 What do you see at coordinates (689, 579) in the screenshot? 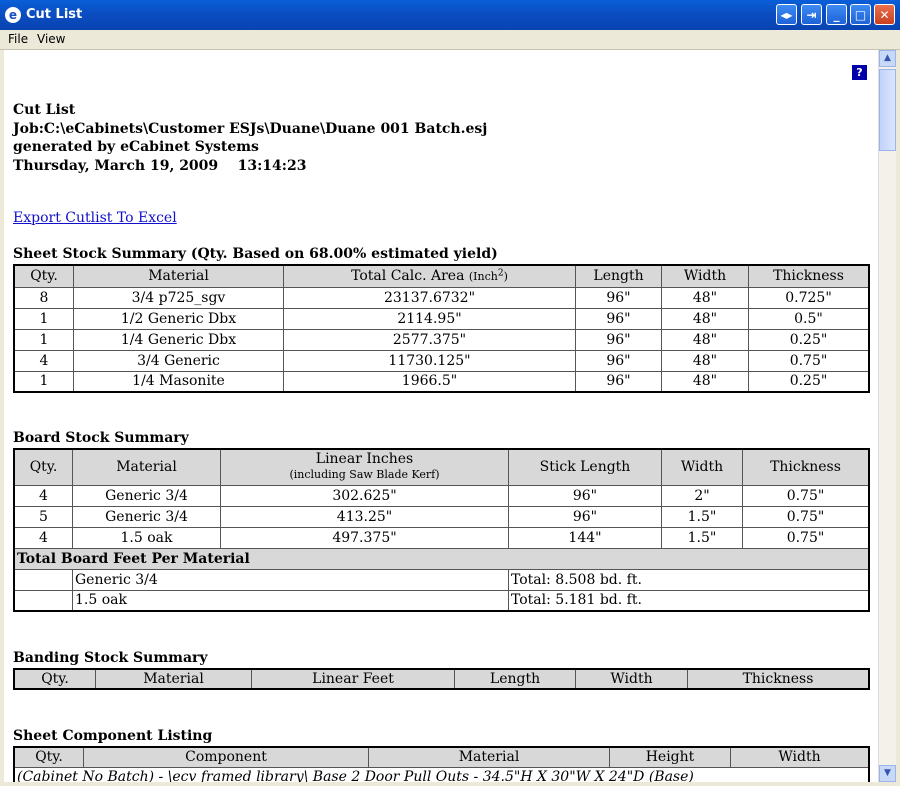
I see `cell: Total: 8.508 bd. ft.` at bounding box center [689, 579].